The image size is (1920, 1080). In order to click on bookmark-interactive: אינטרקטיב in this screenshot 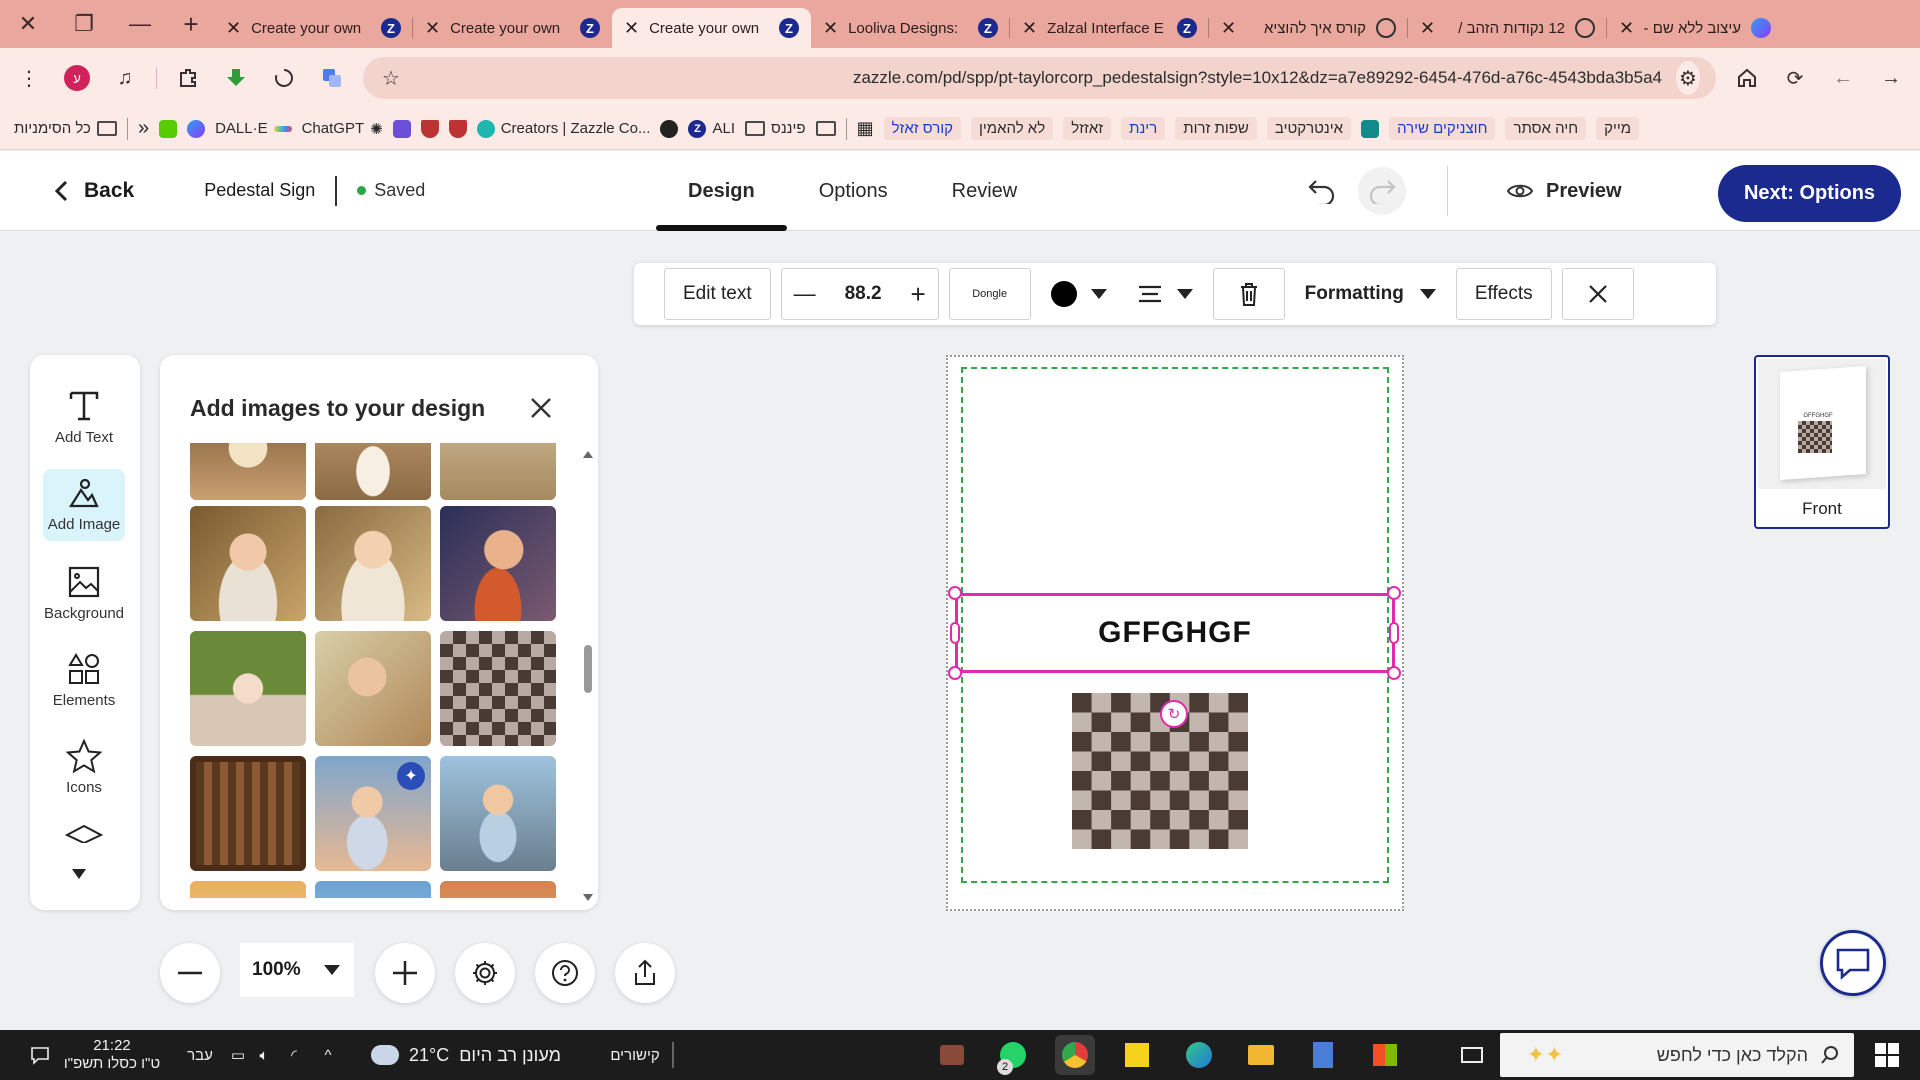, I will do `click(1309, 128)`.